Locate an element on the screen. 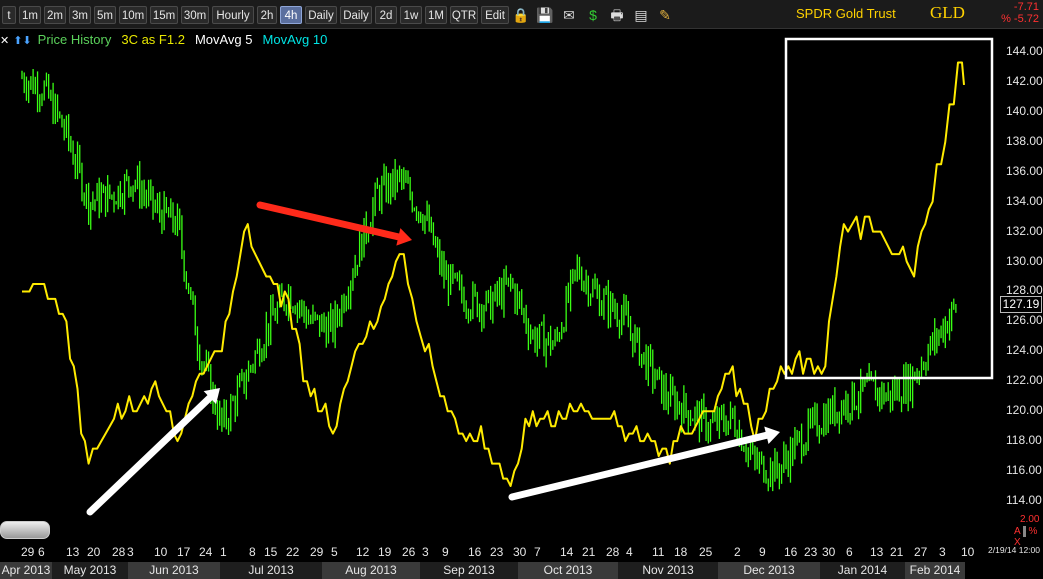 The width and height of the screenshot is (1043, 579). interval-button-daily-11: Daily is located at coordinates (321, 15).